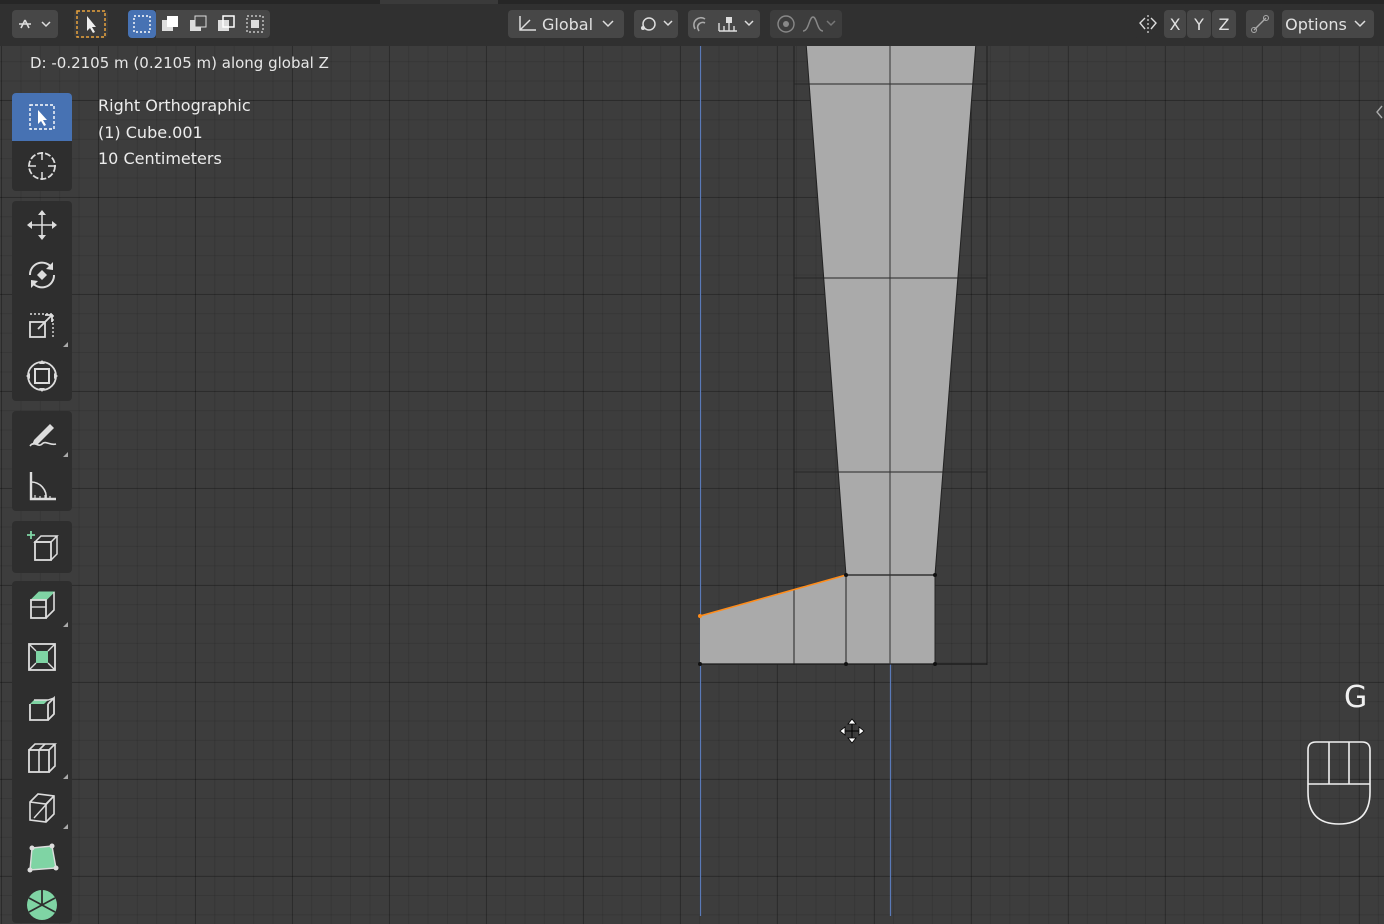 This screenshot has width=1384, height=924. Describe the element at coordinates (700, 616) in the screenshot. I see `selected-vertex` at that location.